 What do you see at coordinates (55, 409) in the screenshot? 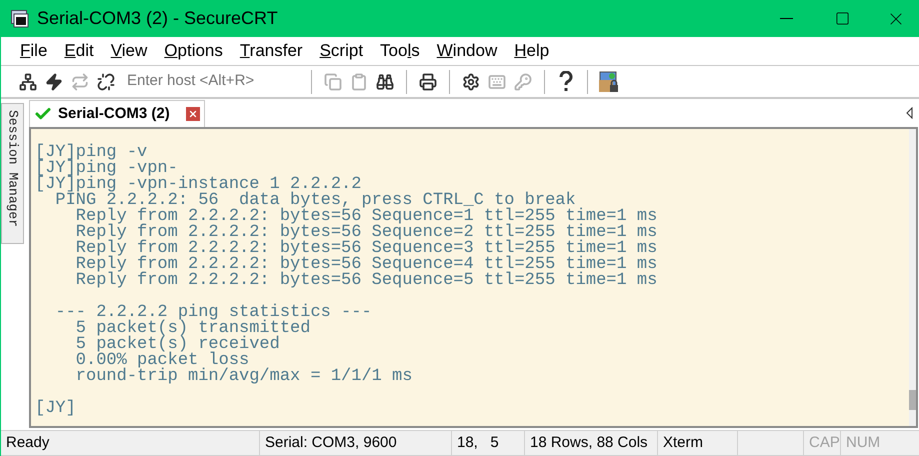
I see `terminal-line: [JY]` at bounding box center [55, 409].